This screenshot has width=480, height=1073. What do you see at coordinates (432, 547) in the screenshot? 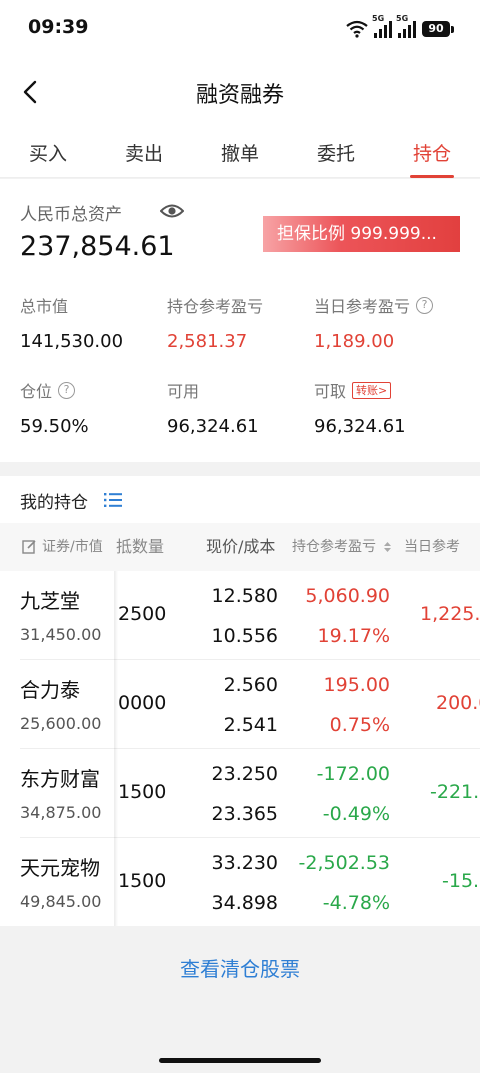
I see `header-day-pl: 当日参考` at bounding box center [432, 547].